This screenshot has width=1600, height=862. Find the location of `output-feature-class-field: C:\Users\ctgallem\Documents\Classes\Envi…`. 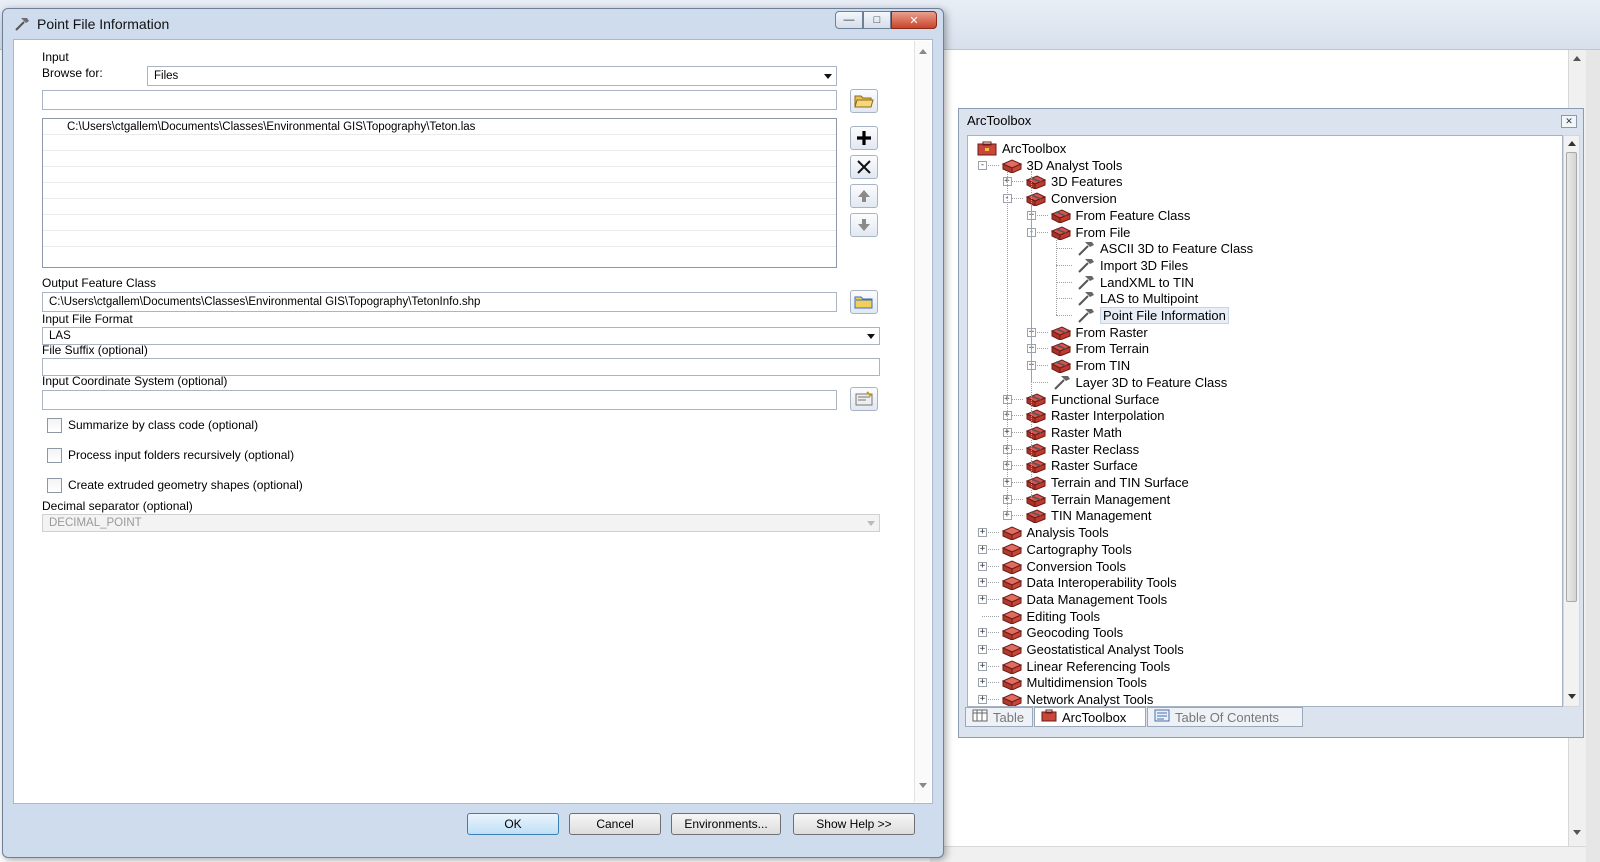

output-feature-class-field: C:\Users\ctgallem\Documents\Classes\Envi… is located at coordinates (439, 302).